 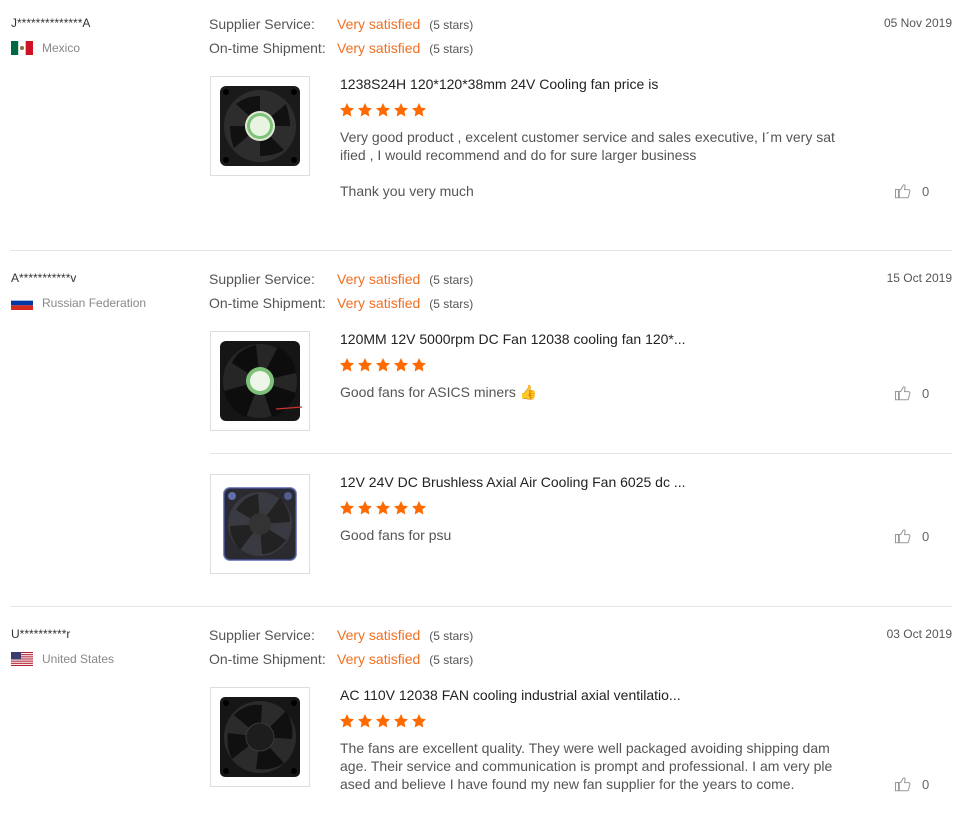 What do you see at coordinates (528, 392) in the screenshot?
I see `thumbs-up-emoji-icon: 👍` at bounding box center [528, 392].